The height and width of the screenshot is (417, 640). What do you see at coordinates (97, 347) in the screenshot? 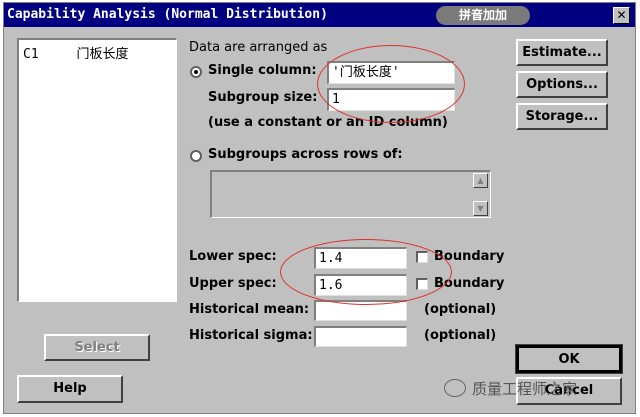
I see `select-button: Select` at bounding box center [97, 347].